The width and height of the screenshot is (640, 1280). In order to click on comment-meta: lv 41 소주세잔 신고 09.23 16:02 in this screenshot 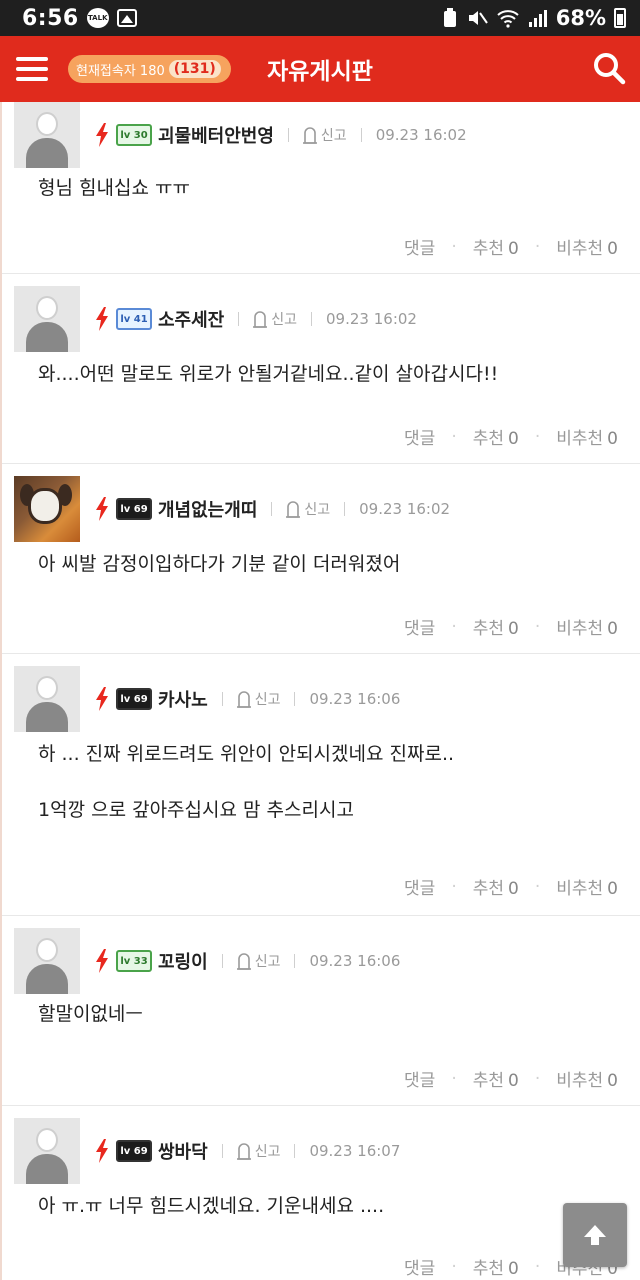, I will do `click(255, 319)`.